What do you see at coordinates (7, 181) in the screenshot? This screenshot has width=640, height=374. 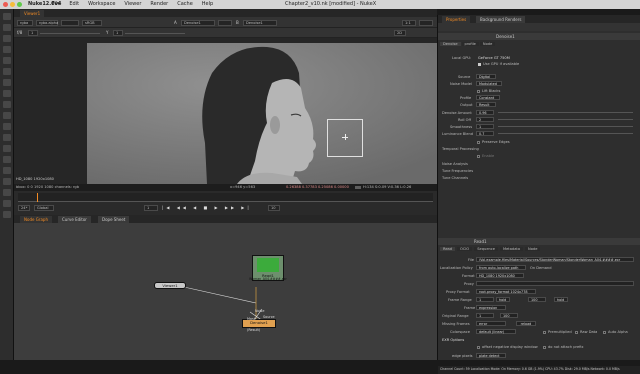 I see `other-tools-icon` at bounding box center [7, 181].